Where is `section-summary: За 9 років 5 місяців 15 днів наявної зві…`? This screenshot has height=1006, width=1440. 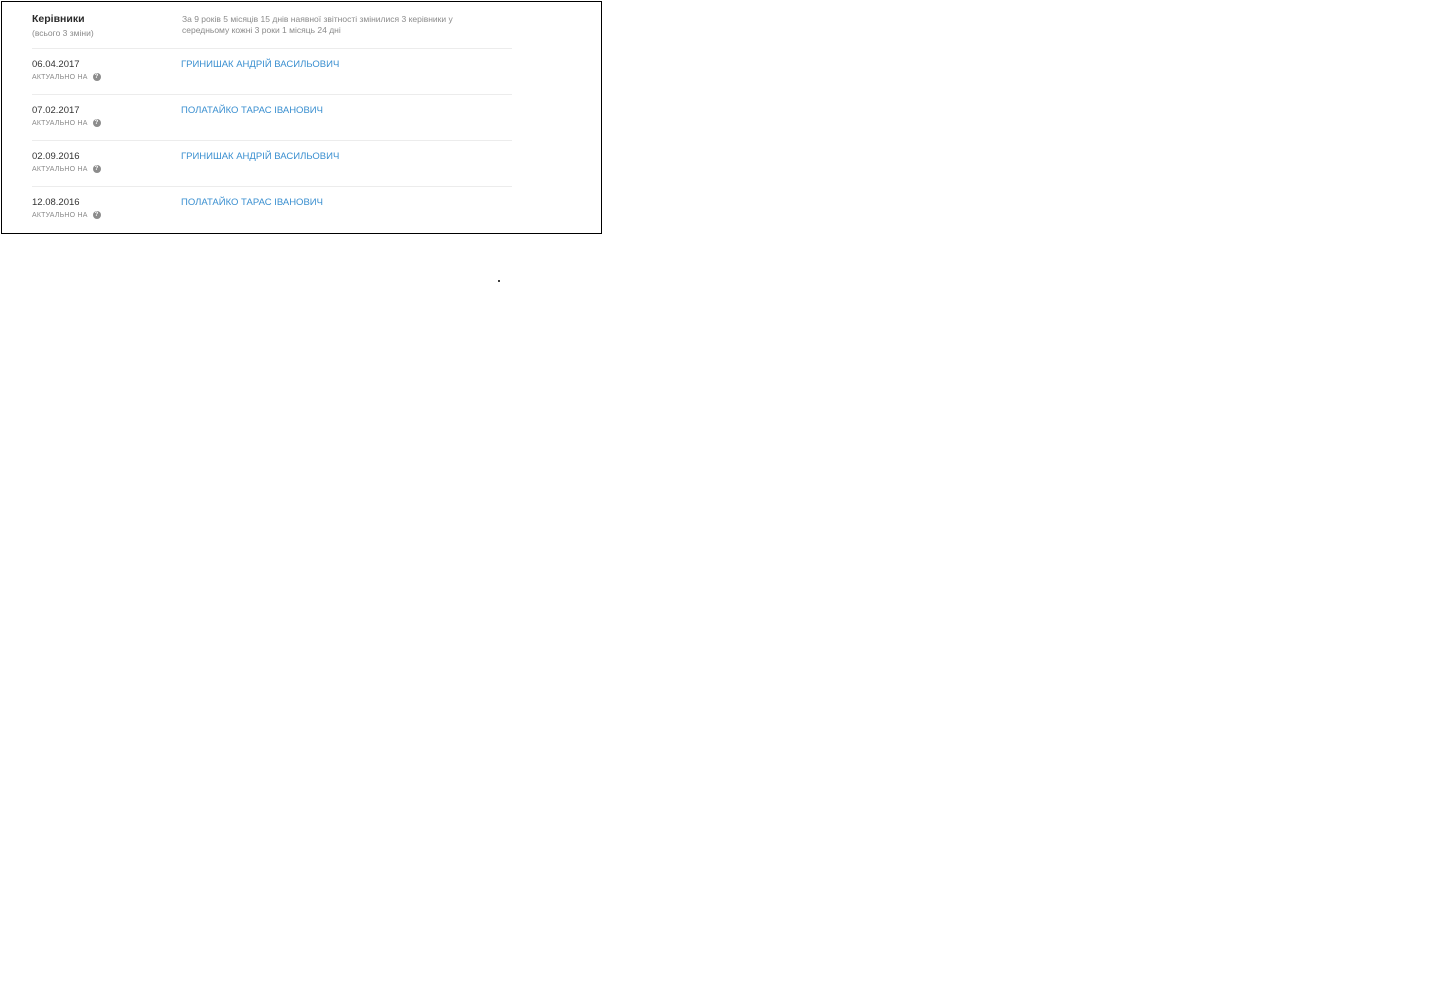
section-summary: За 9 років 5 місяців 15 днів наявної зві… is located at coordinates (317, 24).